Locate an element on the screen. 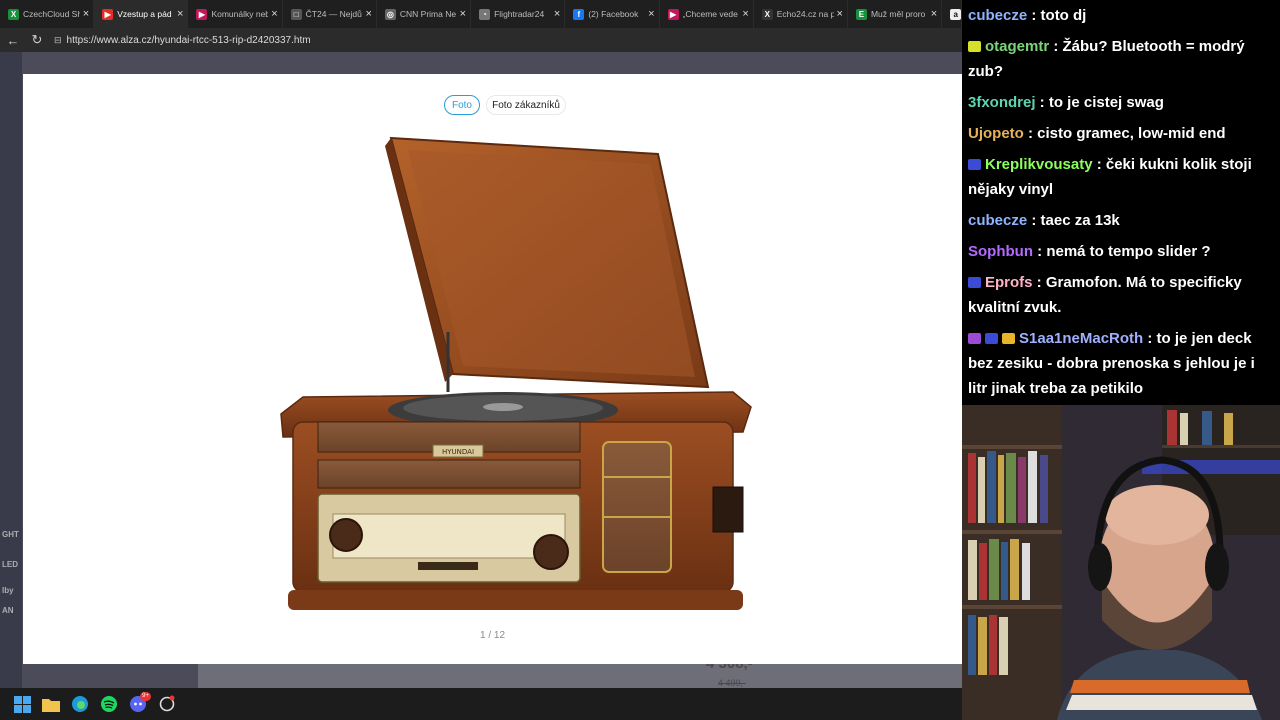  tab-label: Komunálky nebo is located at coordinates (239, 14).